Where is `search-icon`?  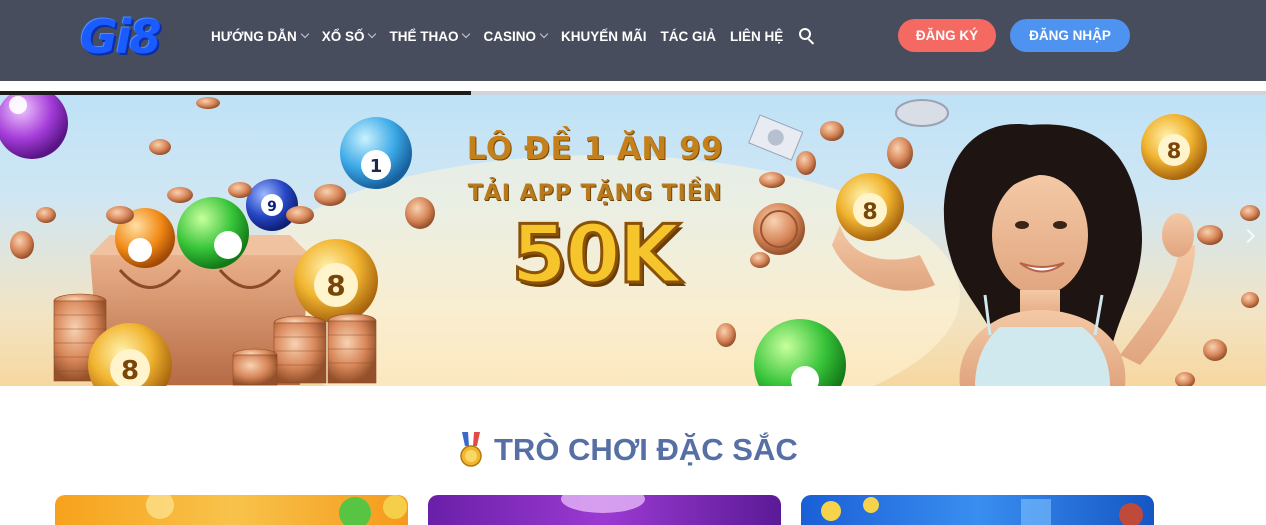
search-icon is located at coordinates (807, 36).